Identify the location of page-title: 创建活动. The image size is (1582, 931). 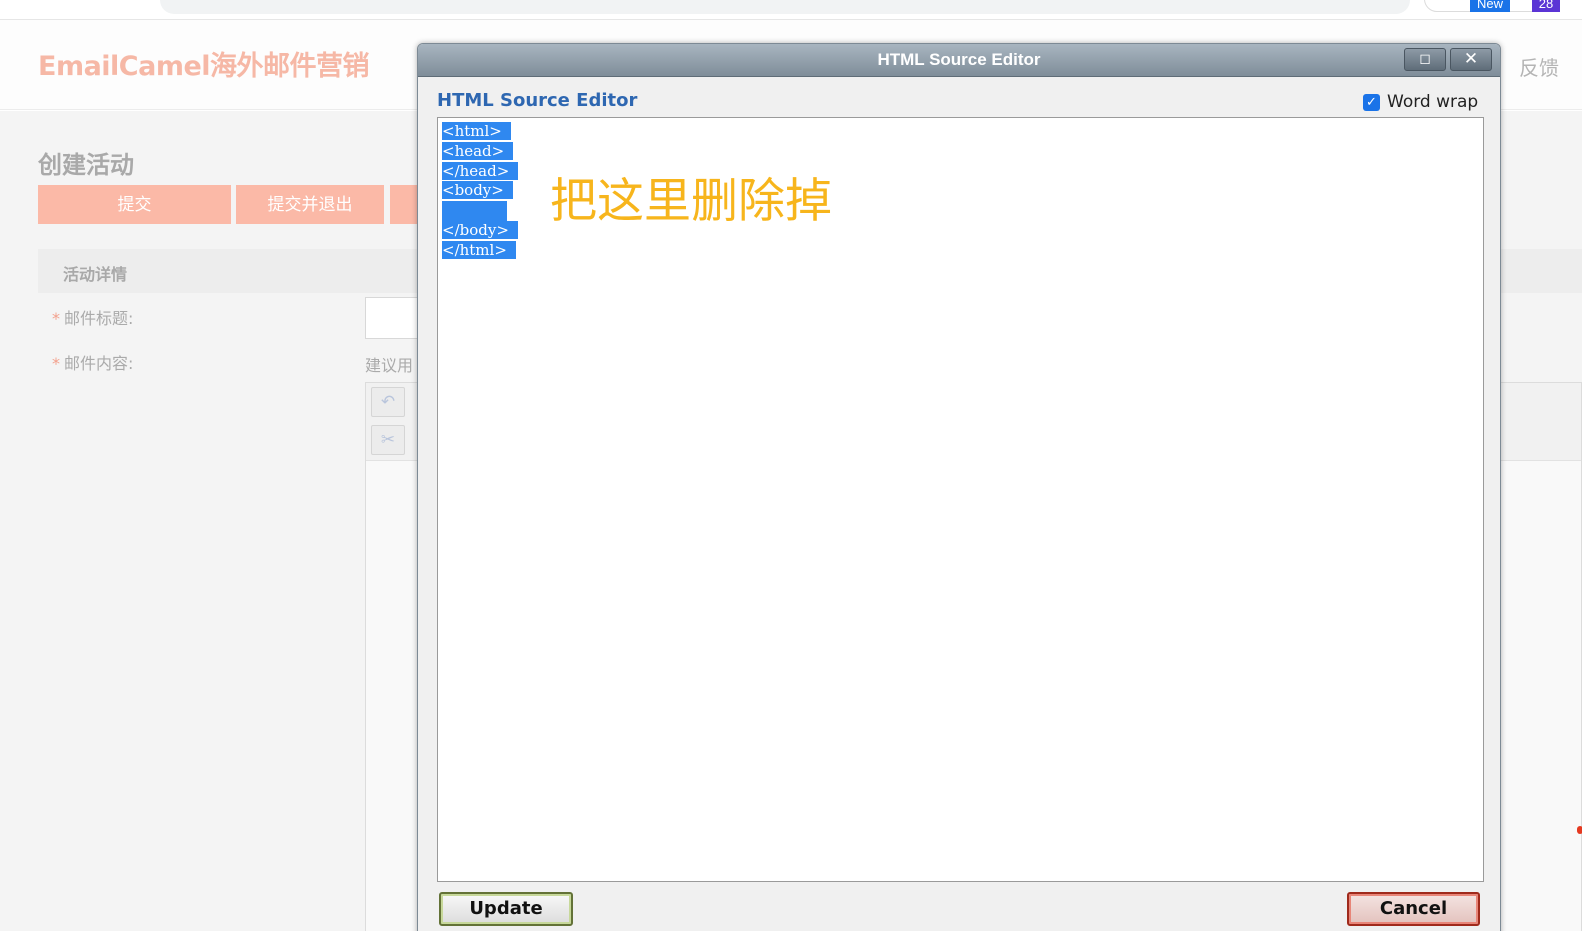
(86, 165).